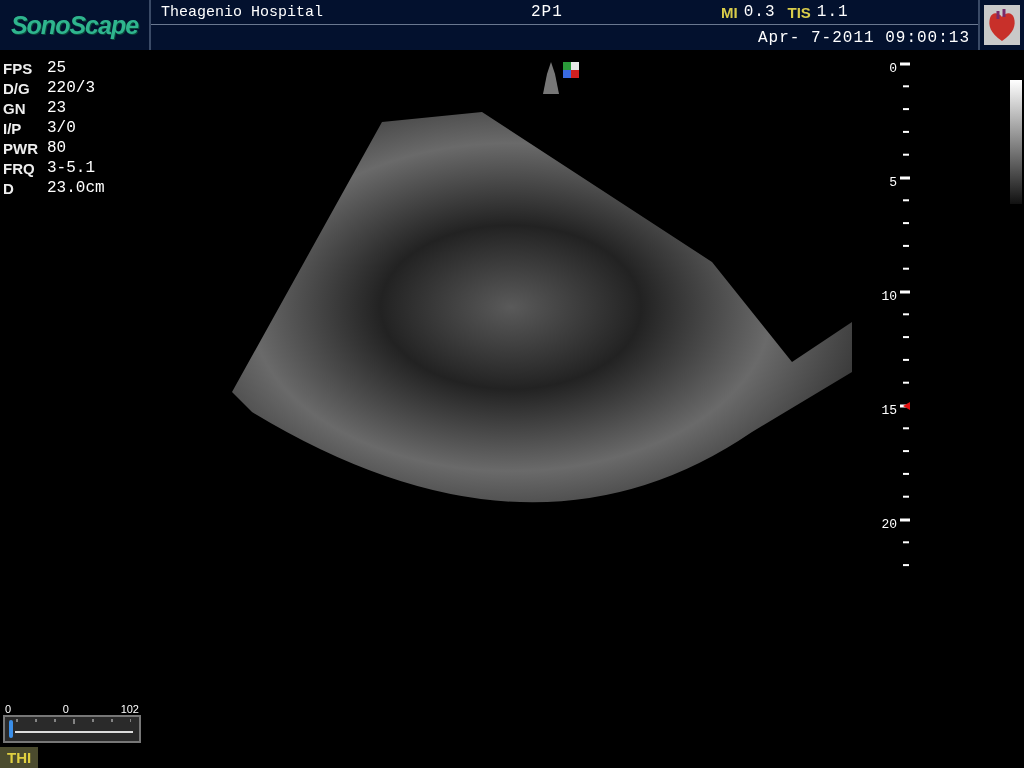 Image resolution: width=1024 pixels, height=768 pixels. Describe the element at coordinates (19, 757) in the screenshot. I see `thi-mode-badge: THI` at that location.